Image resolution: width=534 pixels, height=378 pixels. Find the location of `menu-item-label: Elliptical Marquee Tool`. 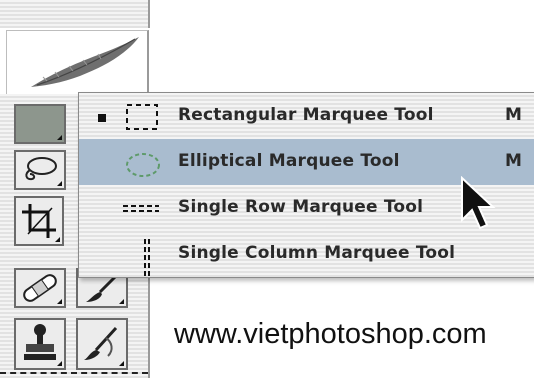

menu-item-label: Elliptical Marquee Tool is located at coordinates (289, 161).